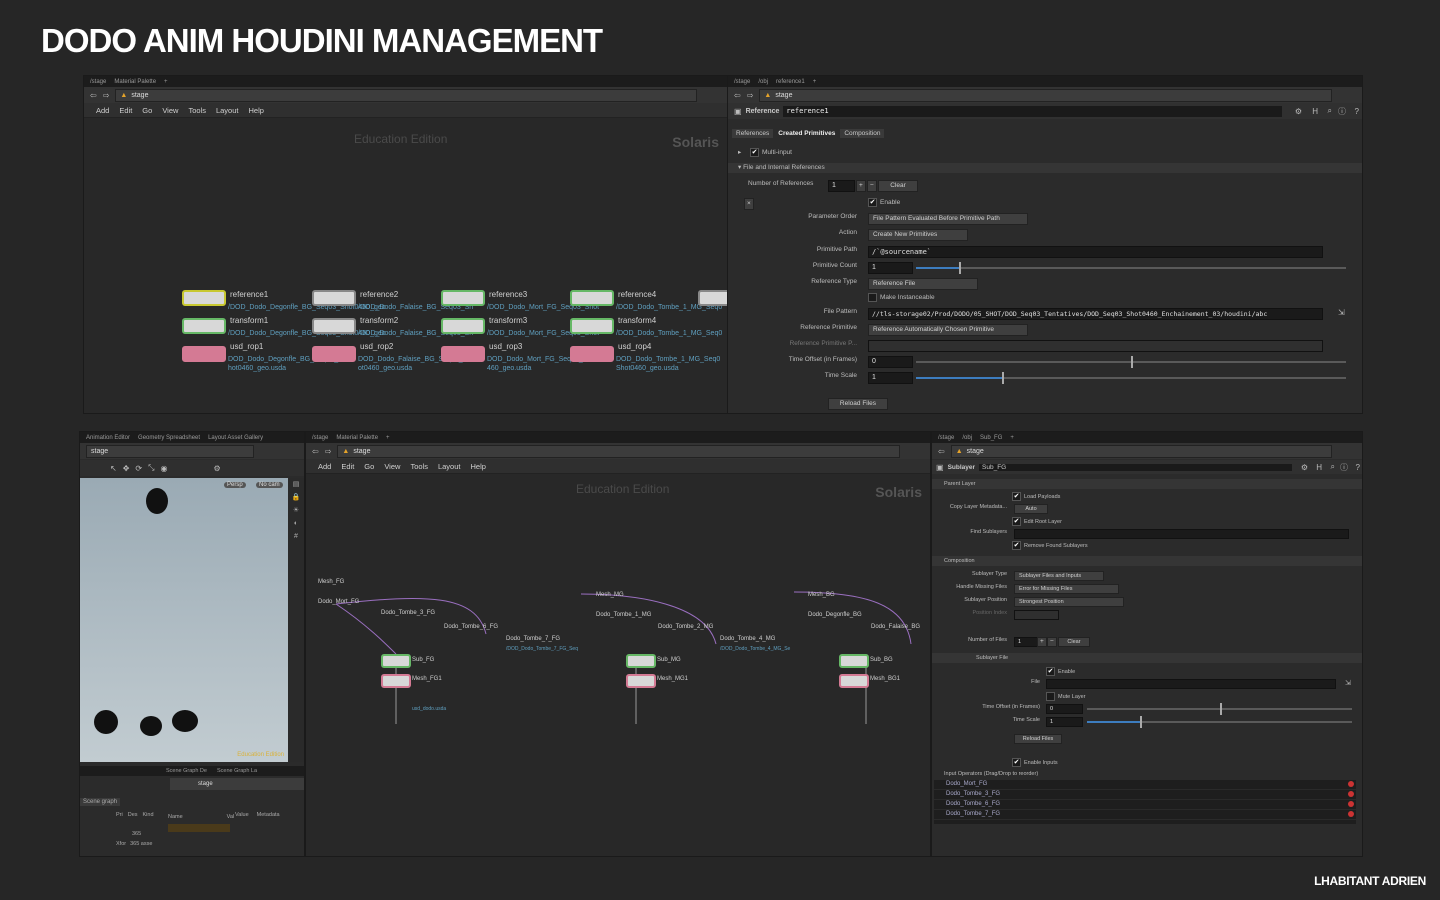 This screenshot has width=1440, height=900. Describe the element at coordinates (754, 152) in the screenshot. I see `multi-input-checkbox: ✔` at that location.